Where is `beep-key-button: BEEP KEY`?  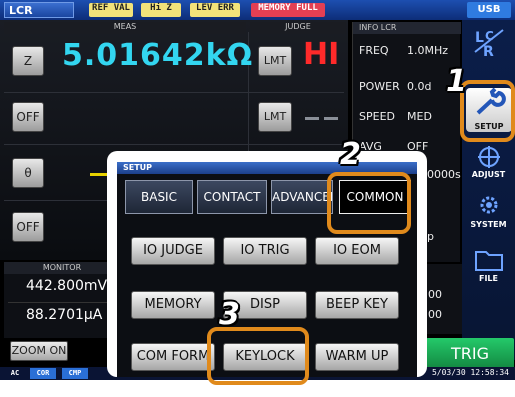 beep-key-button: BEEP KEY is located at coordinates (357, 305).